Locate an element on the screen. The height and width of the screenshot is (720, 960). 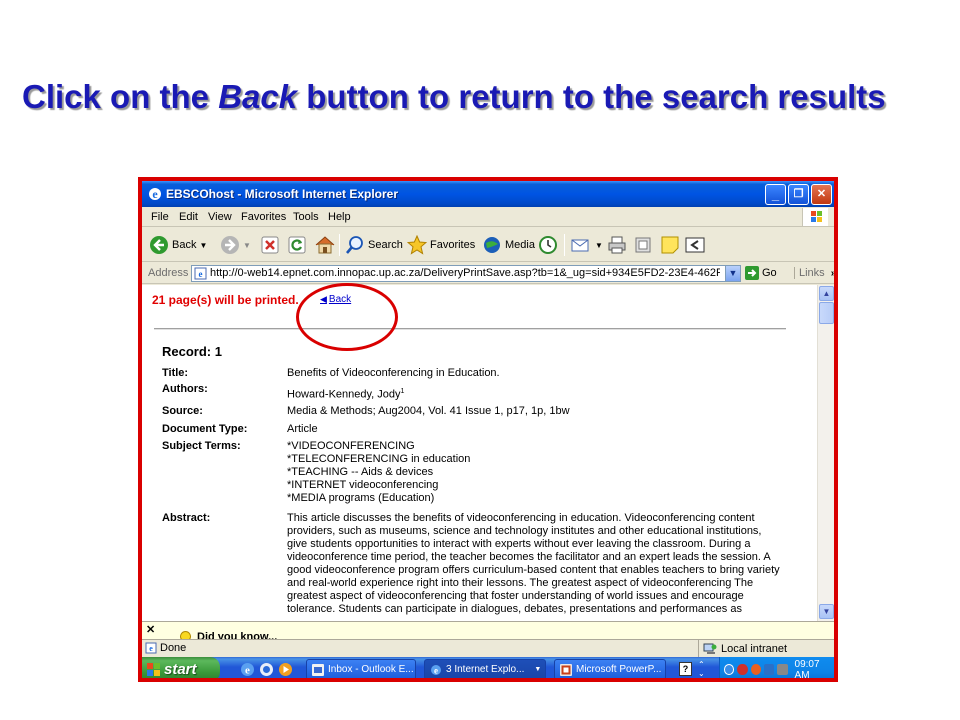
close-button: ✕ is located at coordinates (821, 194).